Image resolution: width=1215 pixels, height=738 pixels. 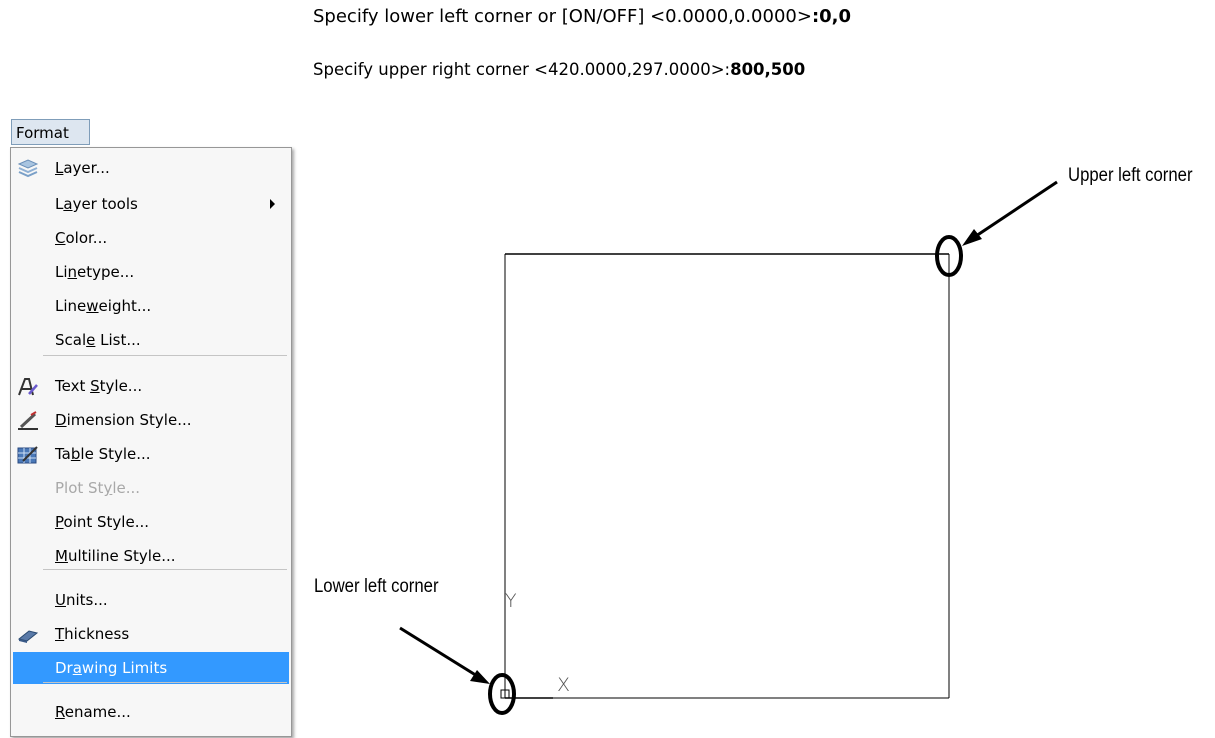 What do you see at coordinates (502, 694) in the screenshot?
I see `lower-corner-circle` at bounding box center [502, 694].